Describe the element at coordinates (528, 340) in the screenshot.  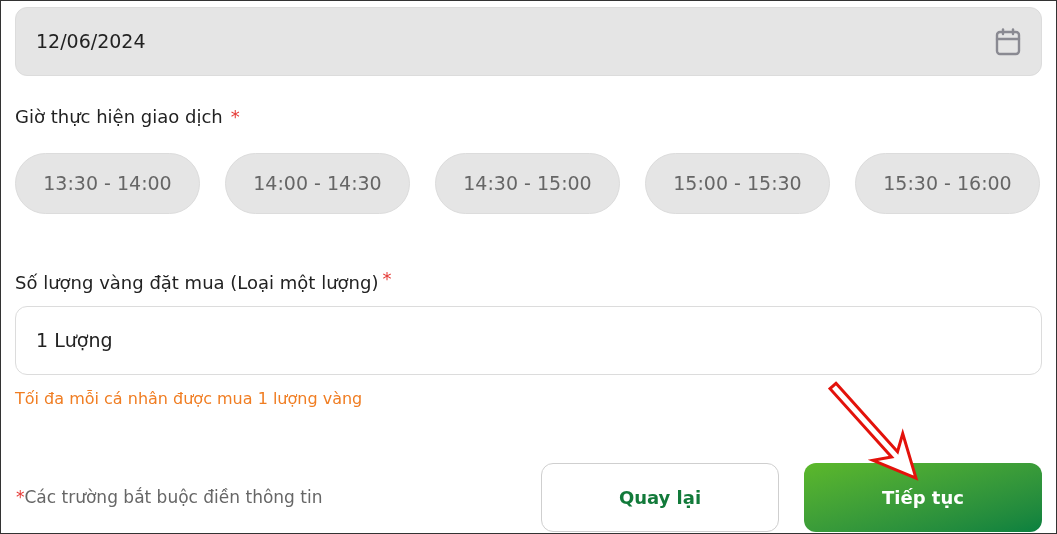
I see `quantity-field: 1 Lượng` at that location.